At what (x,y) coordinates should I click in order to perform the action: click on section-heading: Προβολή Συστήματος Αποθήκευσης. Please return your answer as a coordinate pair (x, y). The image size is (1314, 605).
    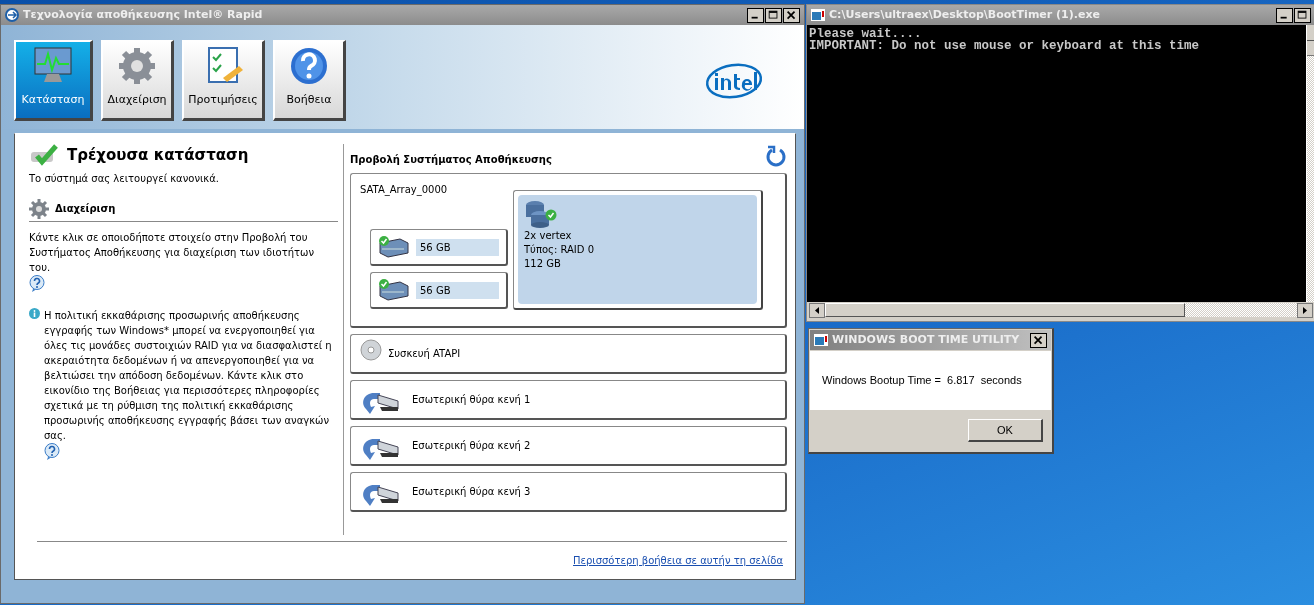
    Looking at the image, I should click on (451, 160).